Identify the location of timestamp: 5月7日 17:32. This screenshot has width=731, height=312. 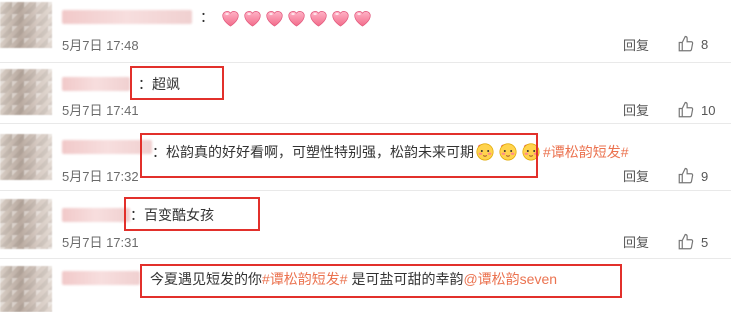
(100, 176).